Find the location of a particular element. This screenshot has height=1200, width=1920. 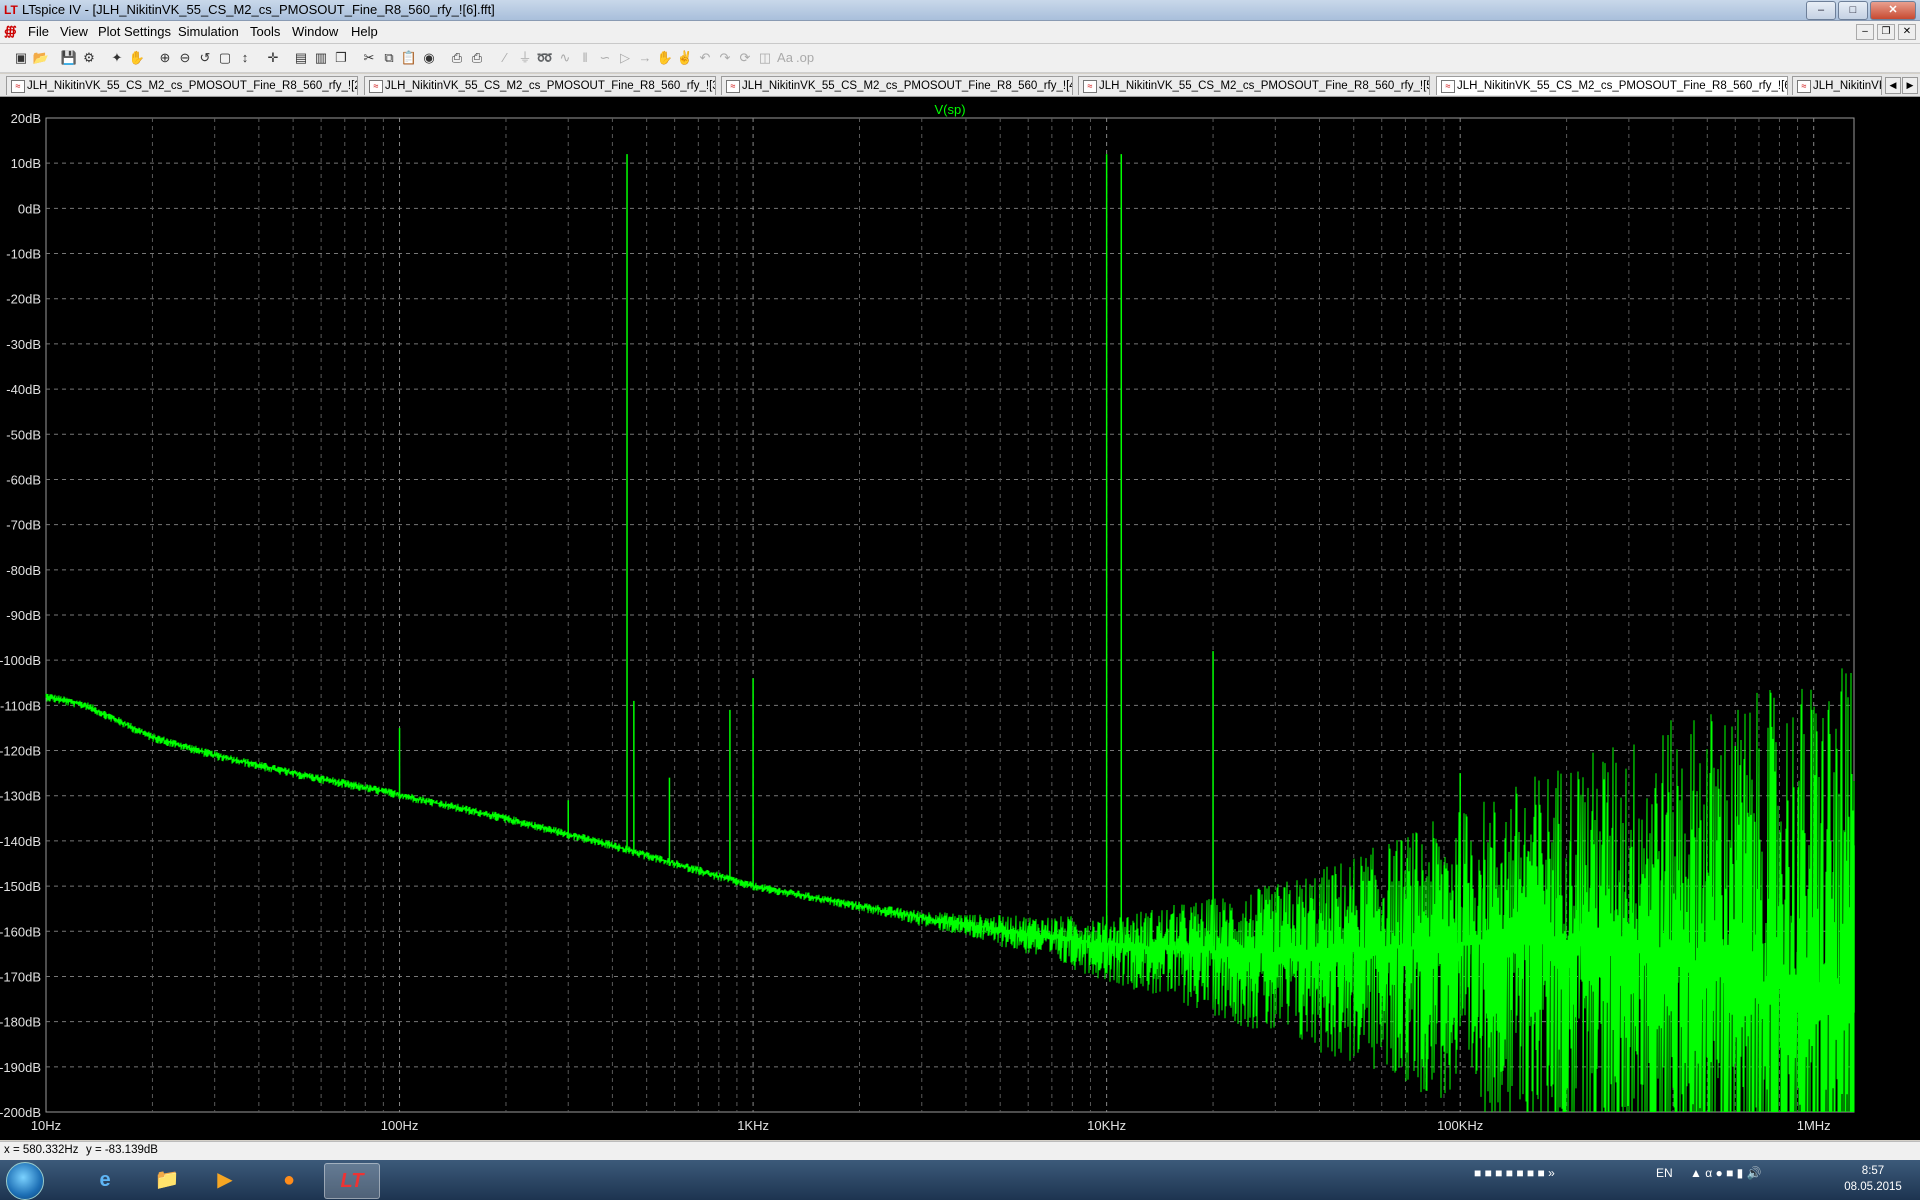

y-tick-label: -90dB is located at coordinates (23, 615).